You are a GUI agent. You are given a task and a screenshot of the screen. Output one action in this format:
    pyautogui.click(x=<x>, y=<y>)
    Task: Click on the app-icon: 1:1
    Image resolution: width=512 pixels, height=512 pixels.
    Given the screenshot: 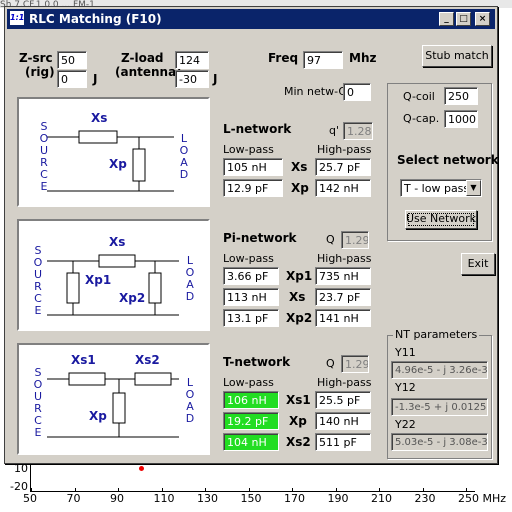 What is the action you would take?
    pyautogui.click(x=17, y=18)
    